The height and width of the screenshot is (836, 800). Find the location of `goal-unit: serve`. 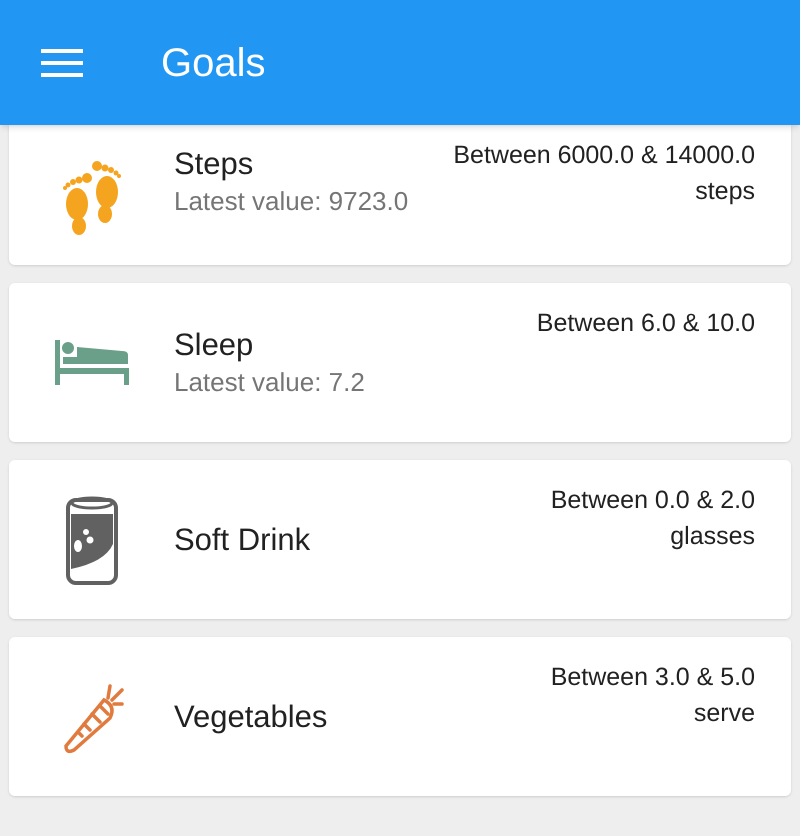

goal-unit: serve is located at coordinates (724, 713).